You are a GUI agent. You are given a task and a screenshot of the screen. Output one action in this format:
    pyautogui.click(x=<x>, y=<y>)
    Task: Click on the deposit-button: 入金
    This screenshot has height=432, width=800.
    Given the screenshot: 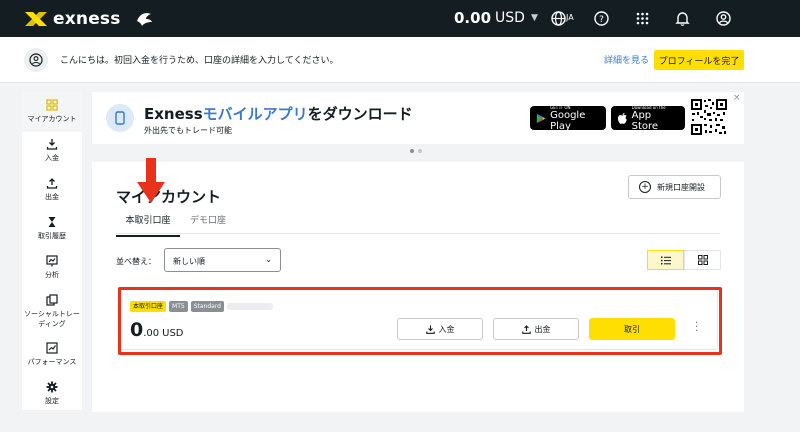 What is the action you would take?
    pyautogui.click(x=440, y=329)
    